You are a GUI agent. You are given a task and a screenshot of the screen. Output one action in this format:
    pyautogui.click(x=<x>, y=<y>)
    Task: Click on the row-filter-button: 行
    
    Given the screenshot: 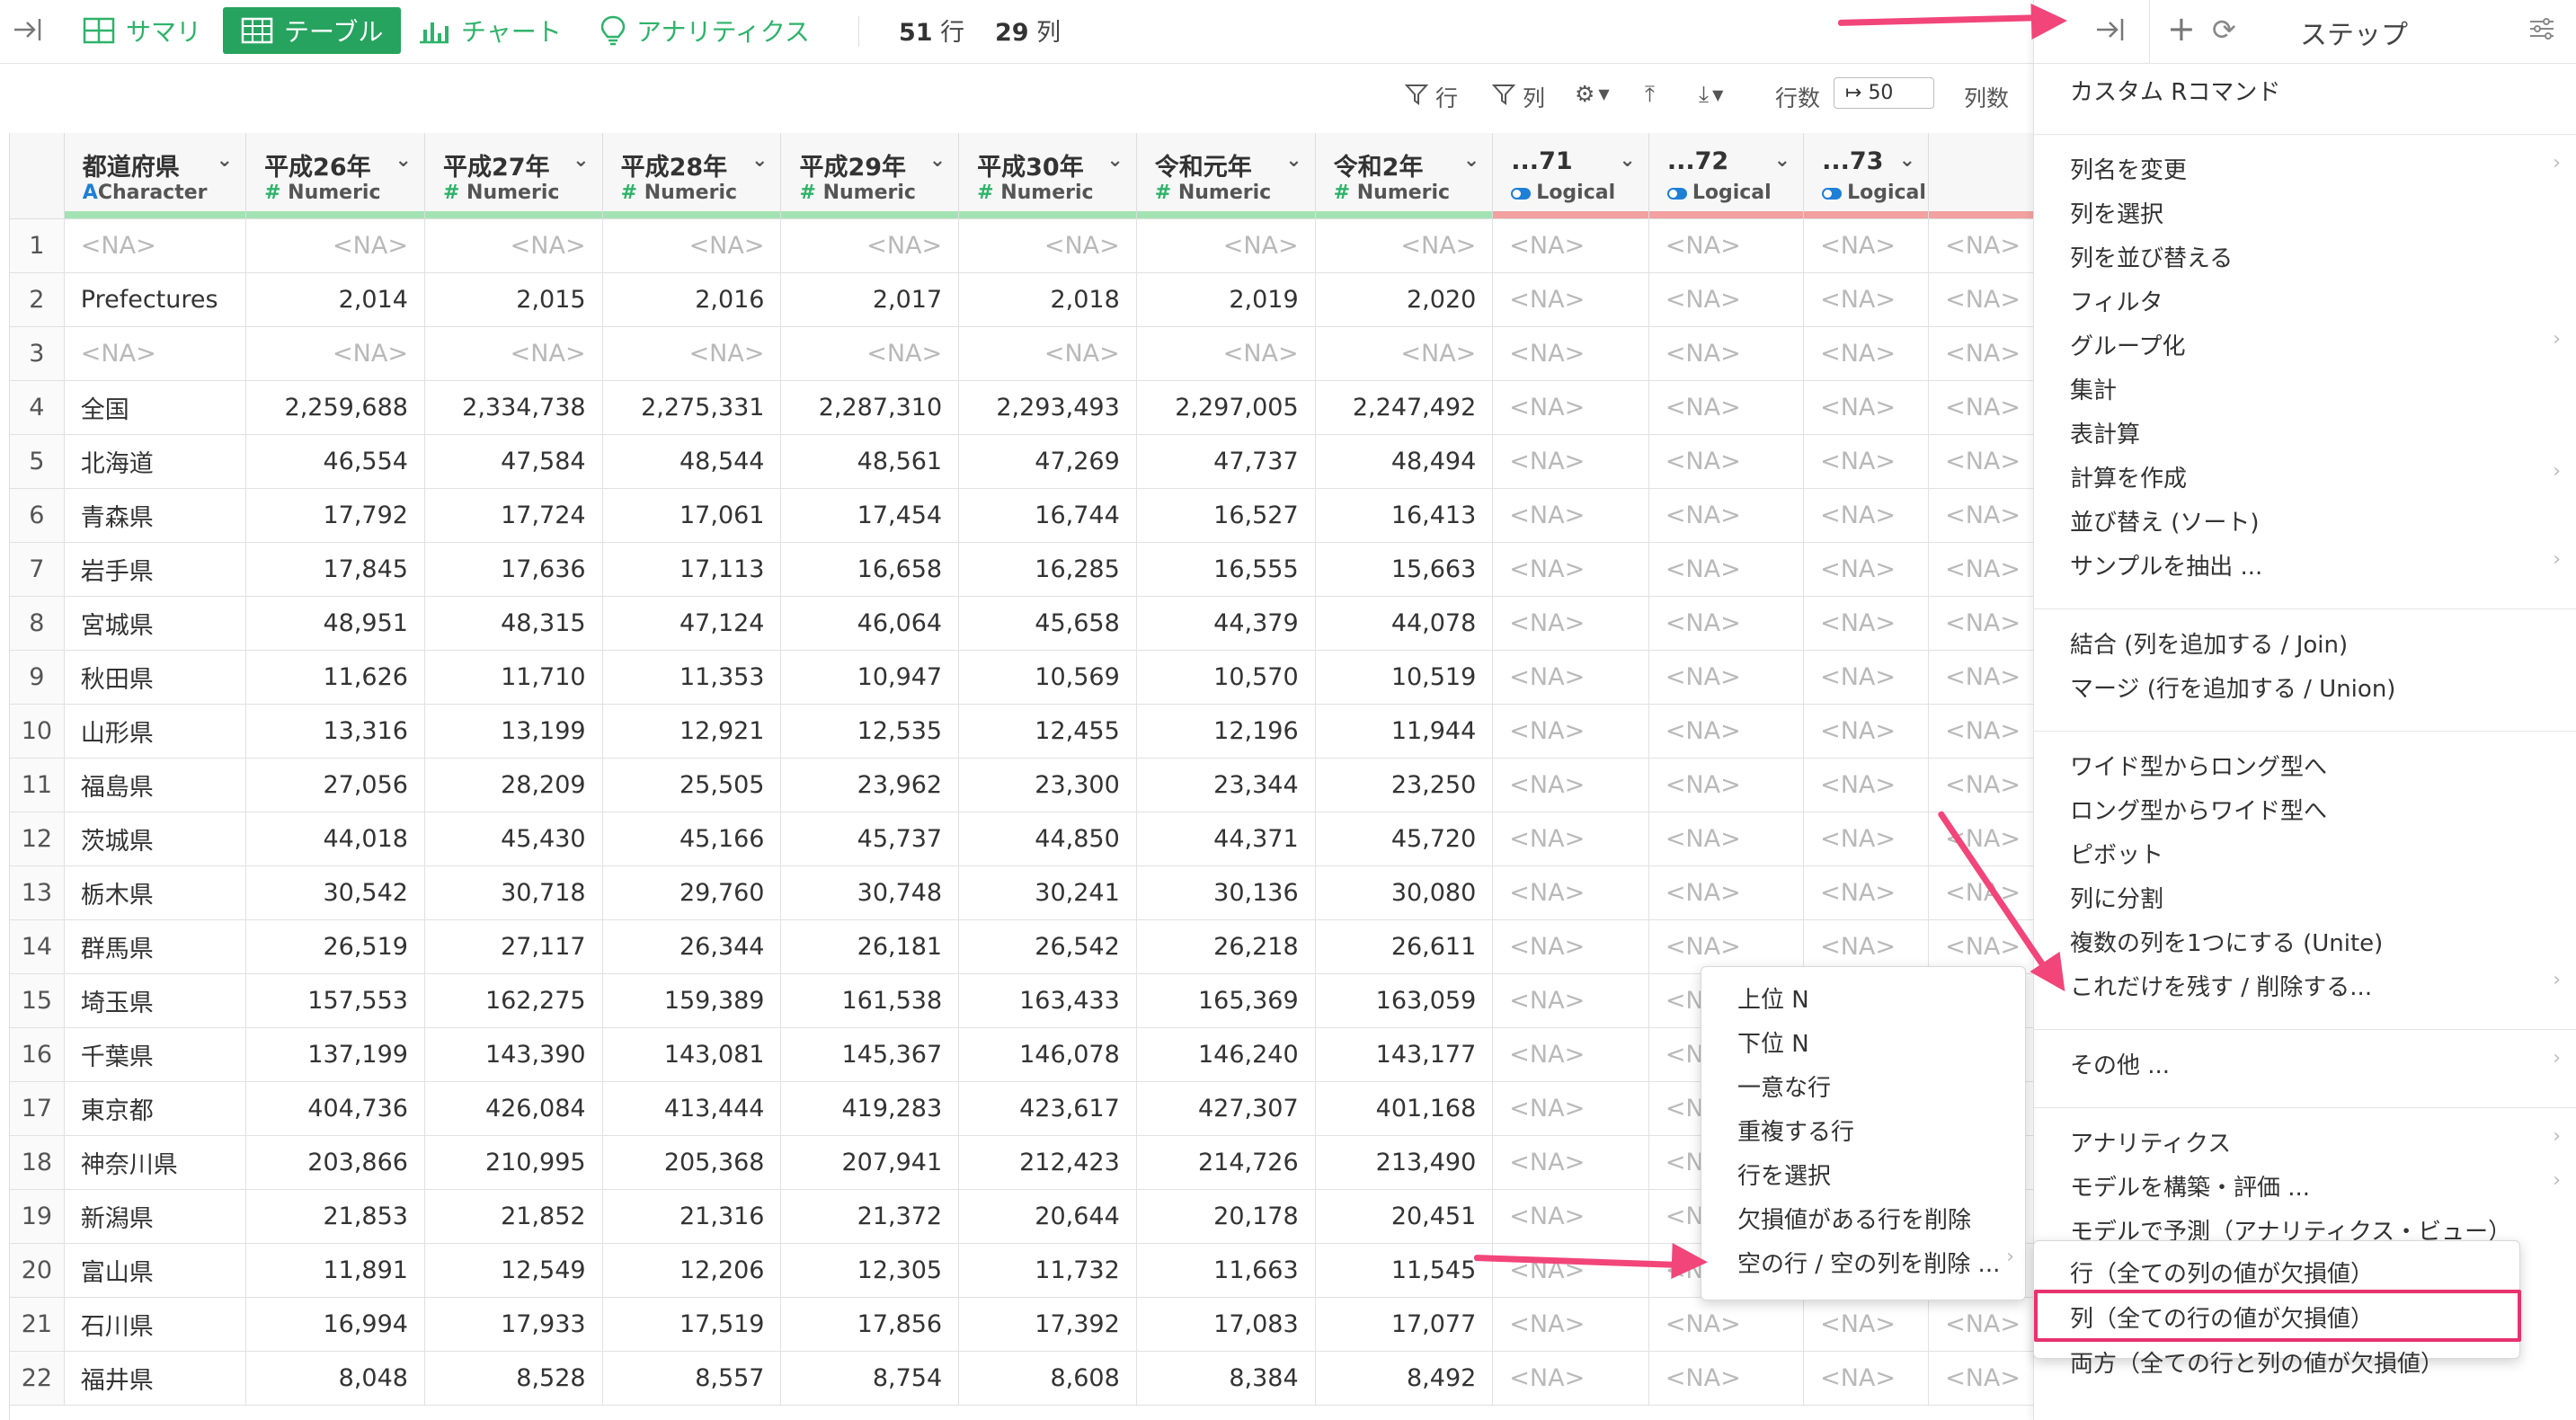 What is the action you would take?
    pyautogui.click(x=1431, y=97)
    